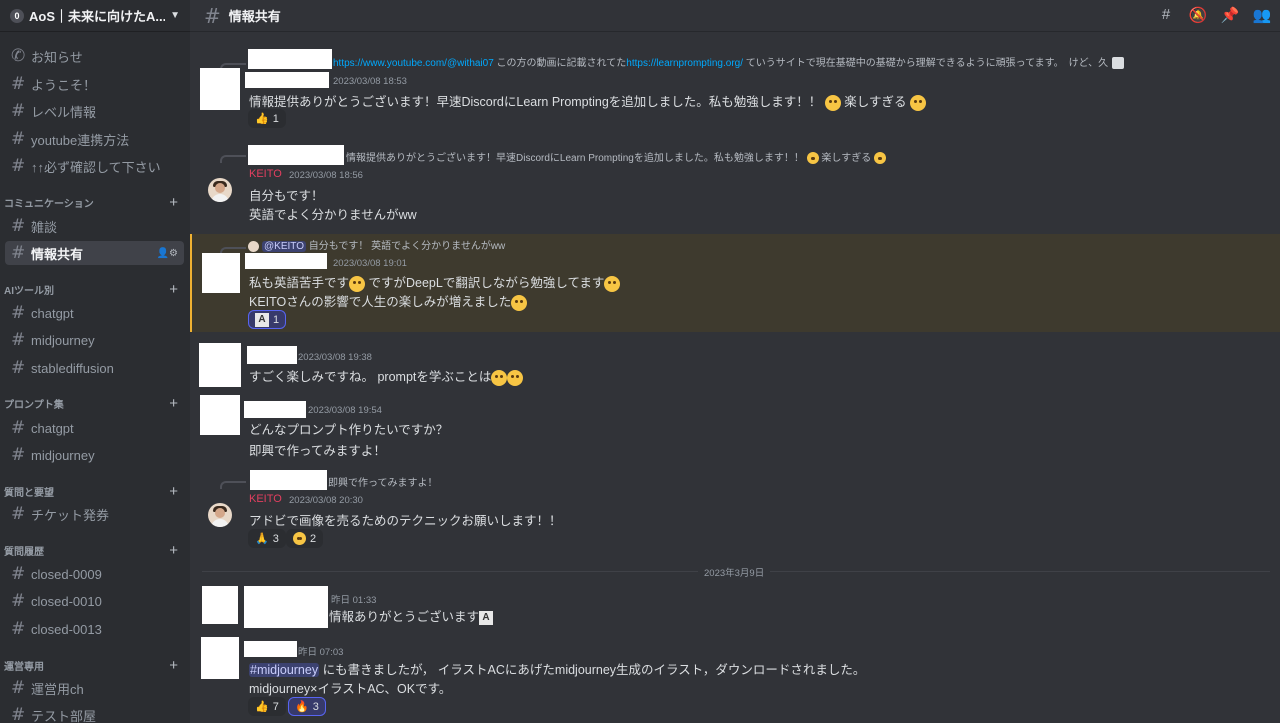 The image size is (1280, 723). Describe the element at coordinates (612, 283) in the screenshot. I see `sweat-smile-emoji` at that location.